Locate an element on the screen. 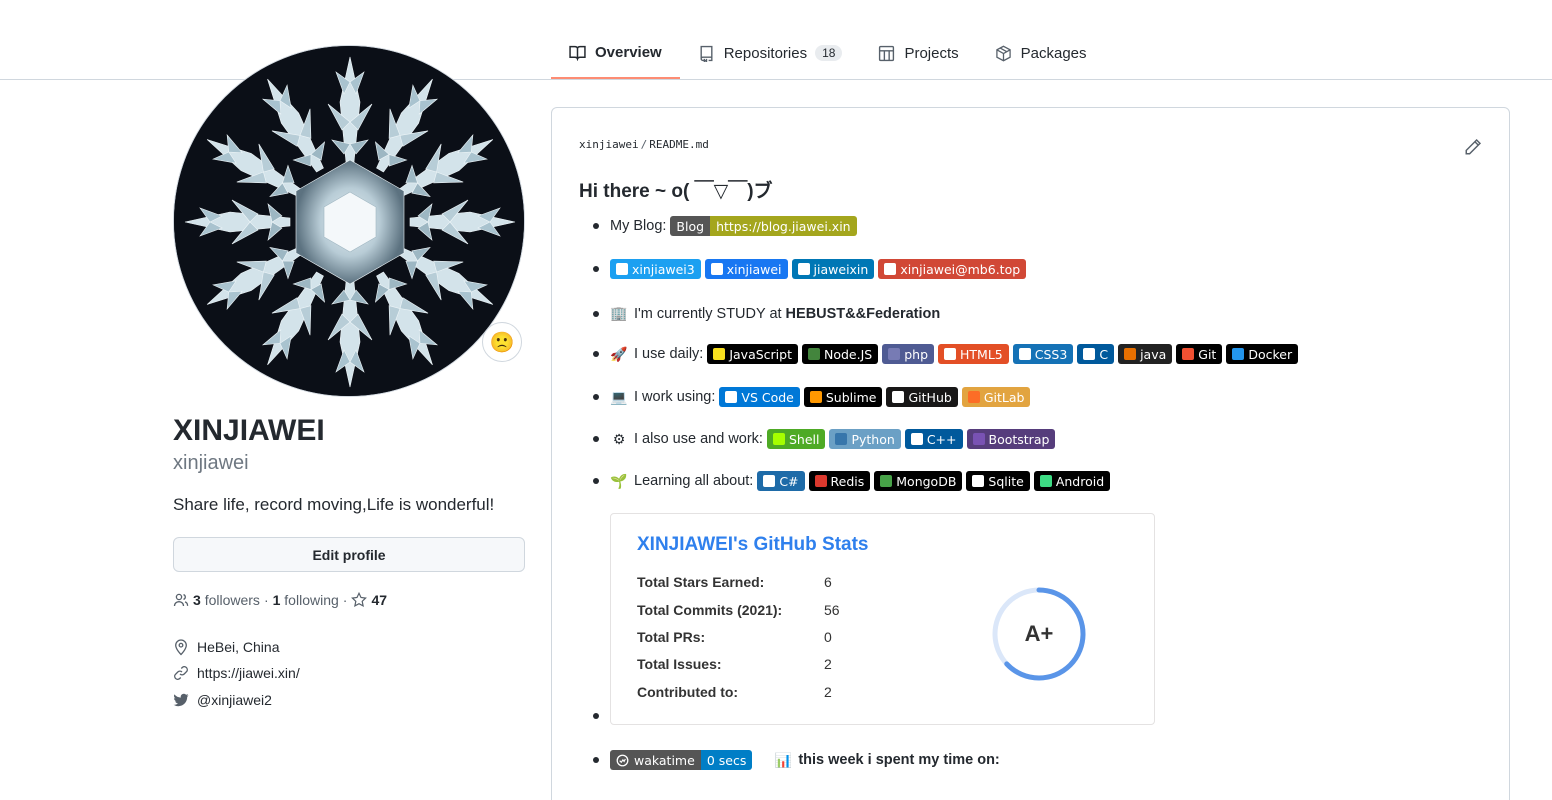 This screenshot has height=800, width=1552. badge-xinjiawei-mb6-top: xinjiawei@mb6.top is located at coordinates (952, 269).